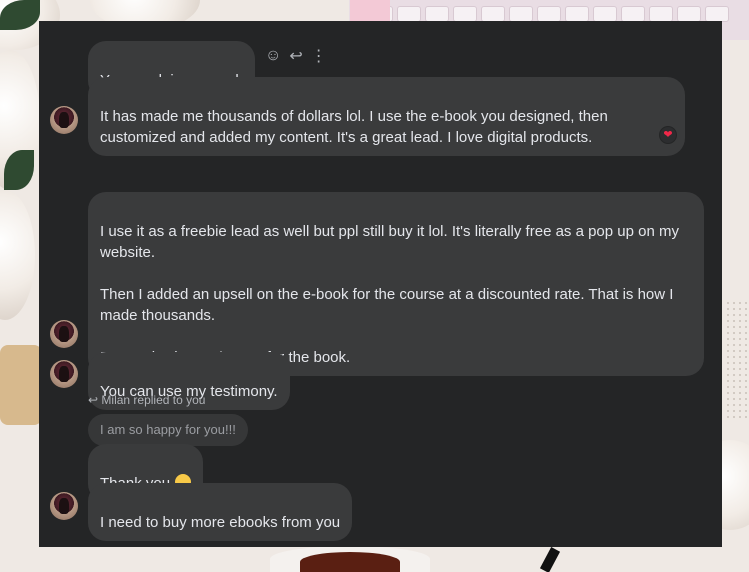 The height and width of the screenshot is (572, 749). What do you see at coordinates (220, 512) in the screenshot?
I see `message-bubble: I need to buy more ebooks from you` at bounding box center [220, 512].